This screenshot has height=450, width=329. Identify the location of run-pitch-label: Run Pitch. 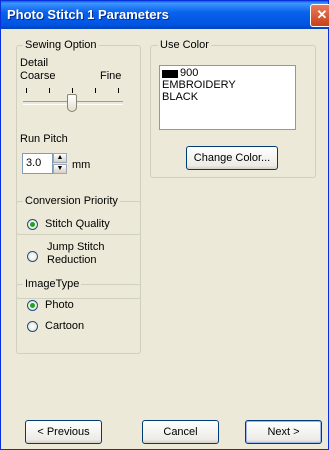
(44, 139).